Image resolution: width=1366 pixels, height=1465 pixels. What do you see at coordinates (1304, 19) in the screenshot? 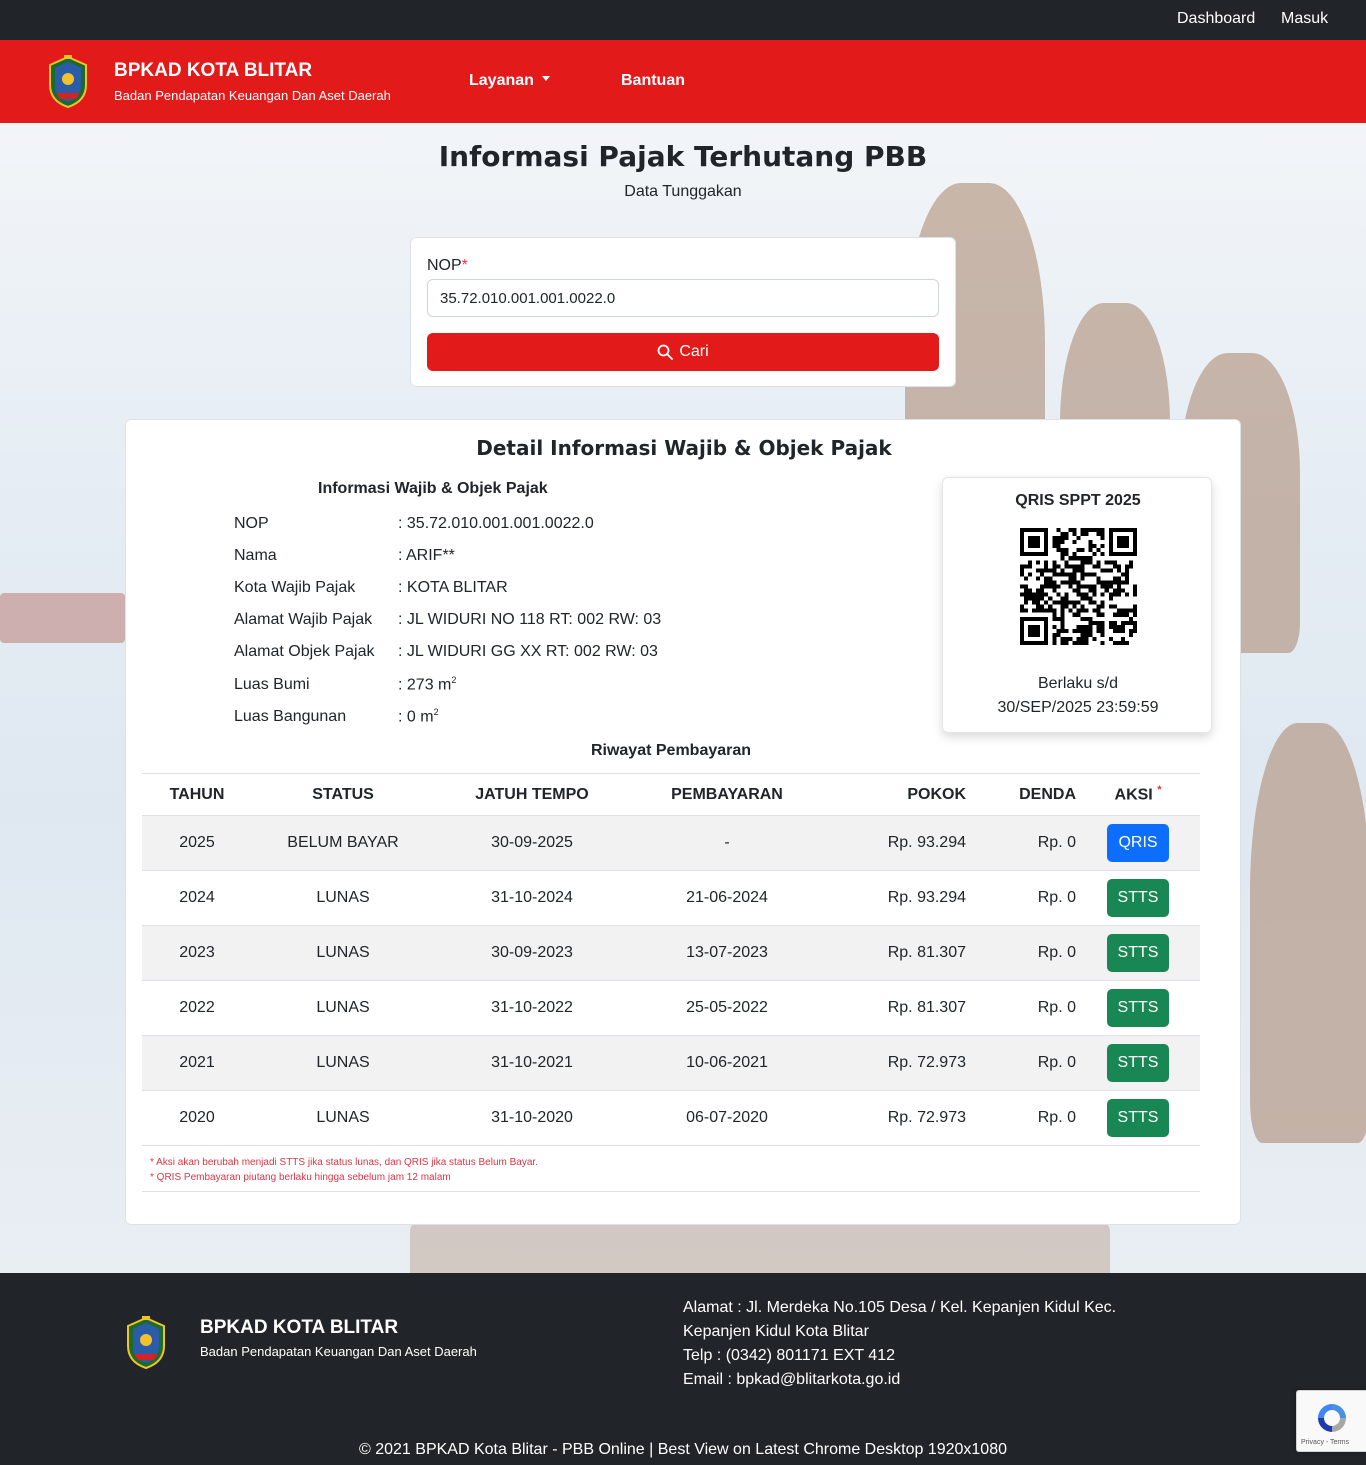
I see `login-link: Masuk` at bounding box center [1304, 19].